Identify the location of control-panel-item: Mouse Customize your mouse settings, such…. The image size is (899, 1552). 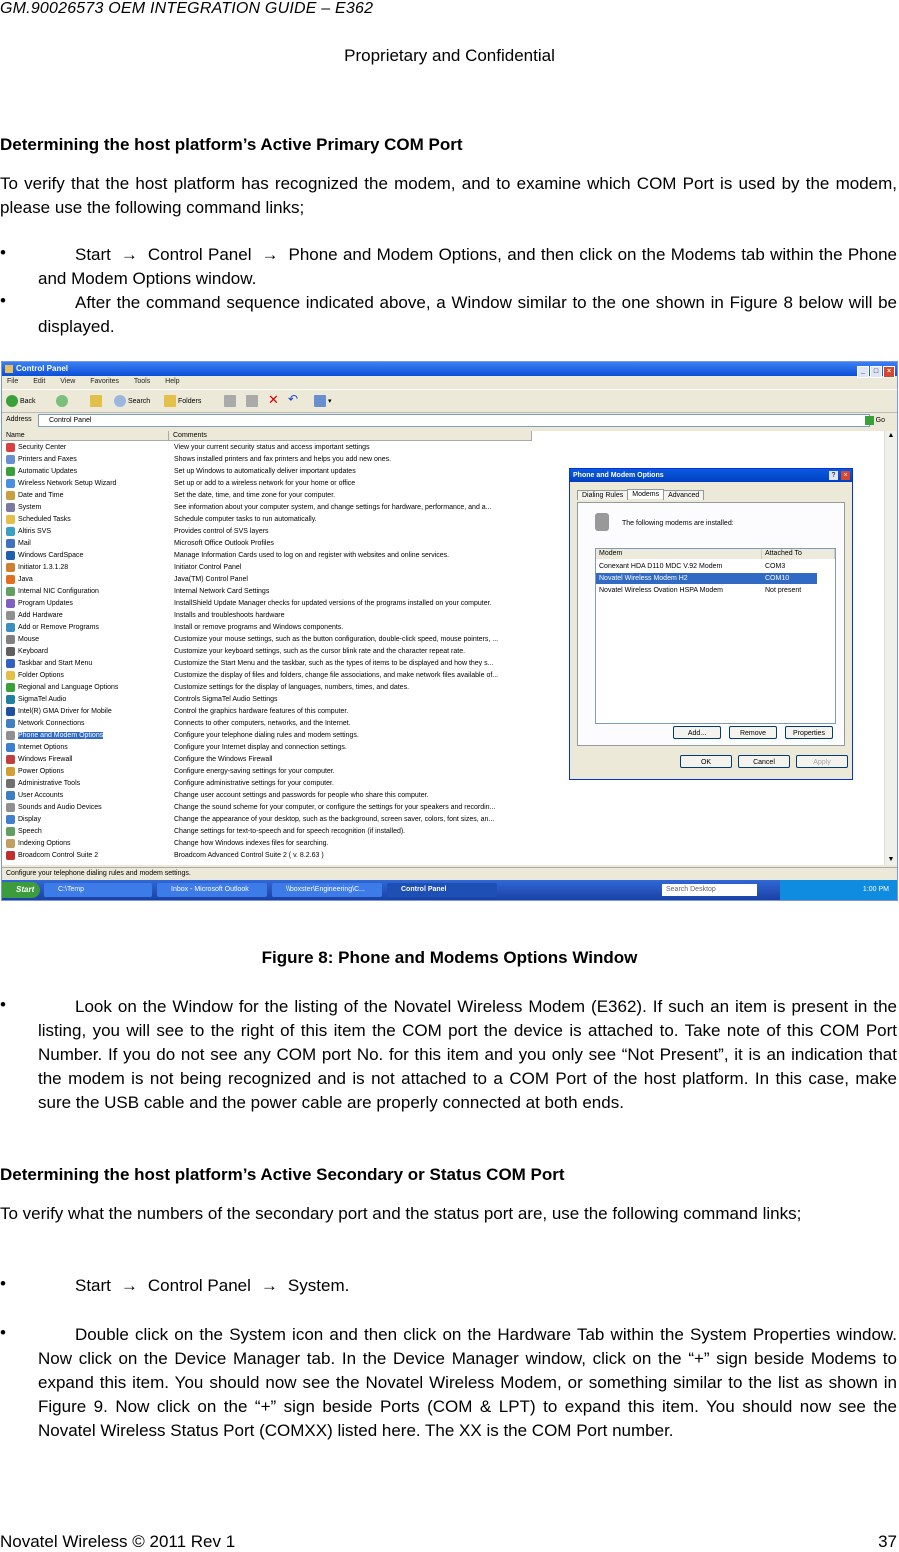
(267, 640).